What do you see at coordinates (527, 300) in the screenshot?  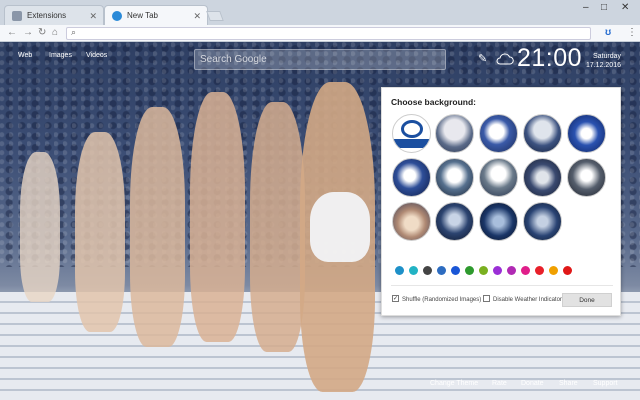 I see `disable-weather-label: Disable Weather Indicator` at bounding box center [527, 300].